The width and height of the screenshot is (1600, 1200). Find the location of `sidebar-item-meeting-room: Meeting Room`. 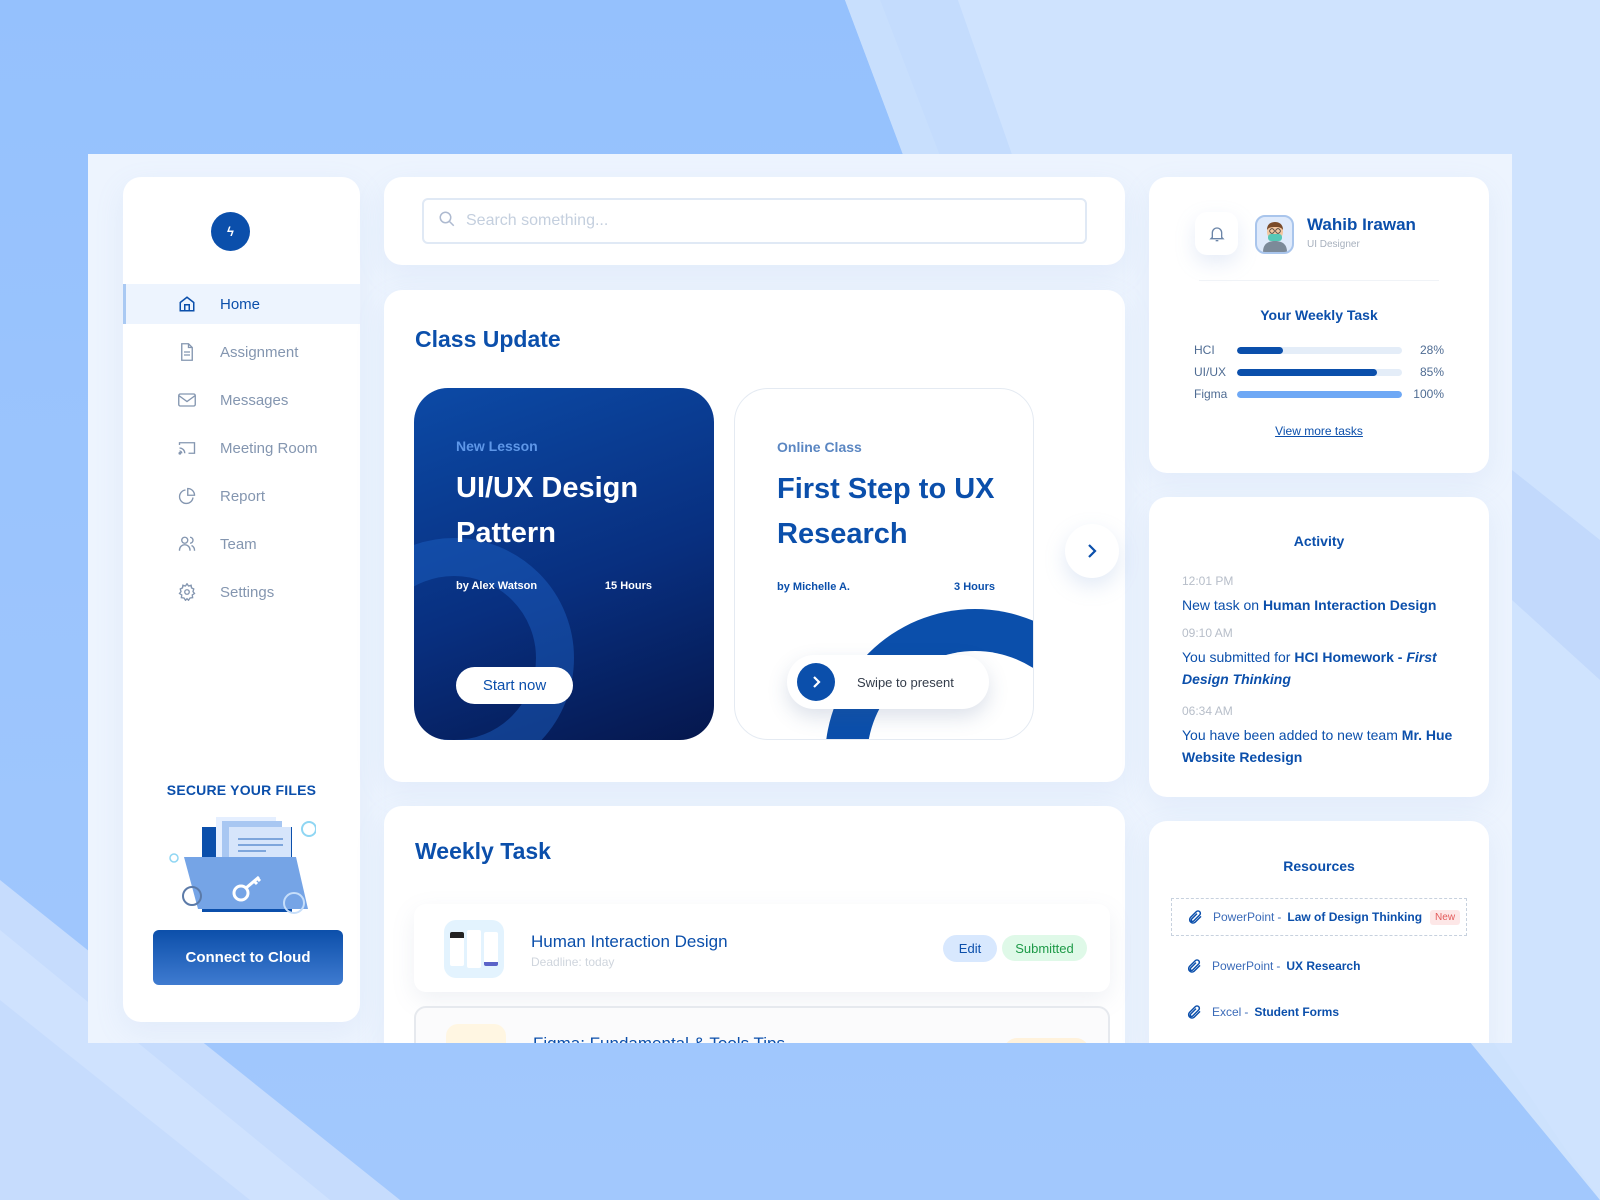

sidebar-item-meeting-room: Meeting Room is located at coordinates (241, 448).